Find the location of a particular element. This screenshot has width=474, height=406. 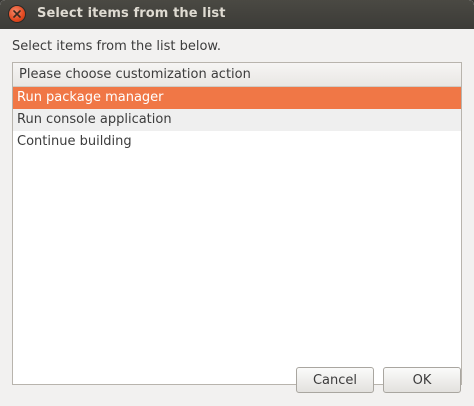

close-button is located at coordinates (17, 14).